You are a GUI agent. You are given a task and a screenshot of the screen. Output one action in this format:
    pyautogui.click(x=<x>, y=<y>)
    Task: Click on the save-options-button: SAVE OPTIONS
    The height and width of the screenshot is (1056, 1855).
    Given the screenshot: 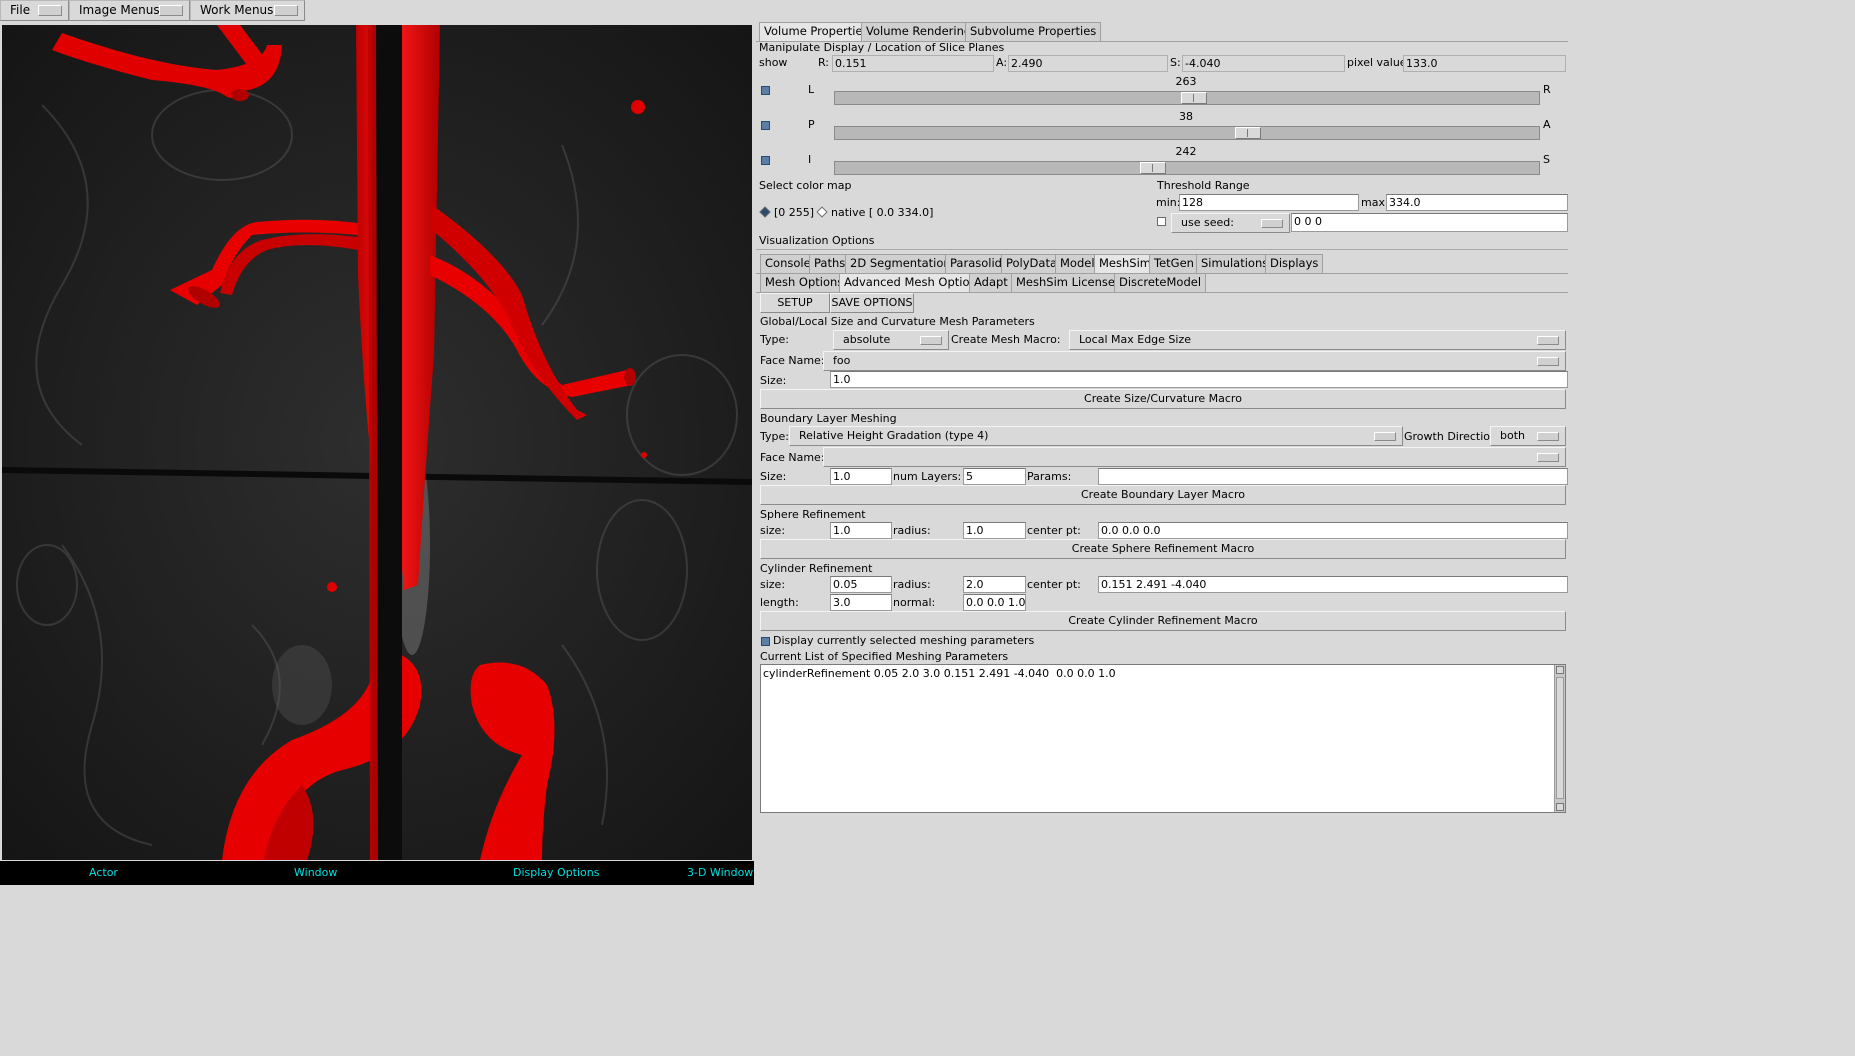 What is the action you would take?
    pyautogui.click(x=872, y=303)
    